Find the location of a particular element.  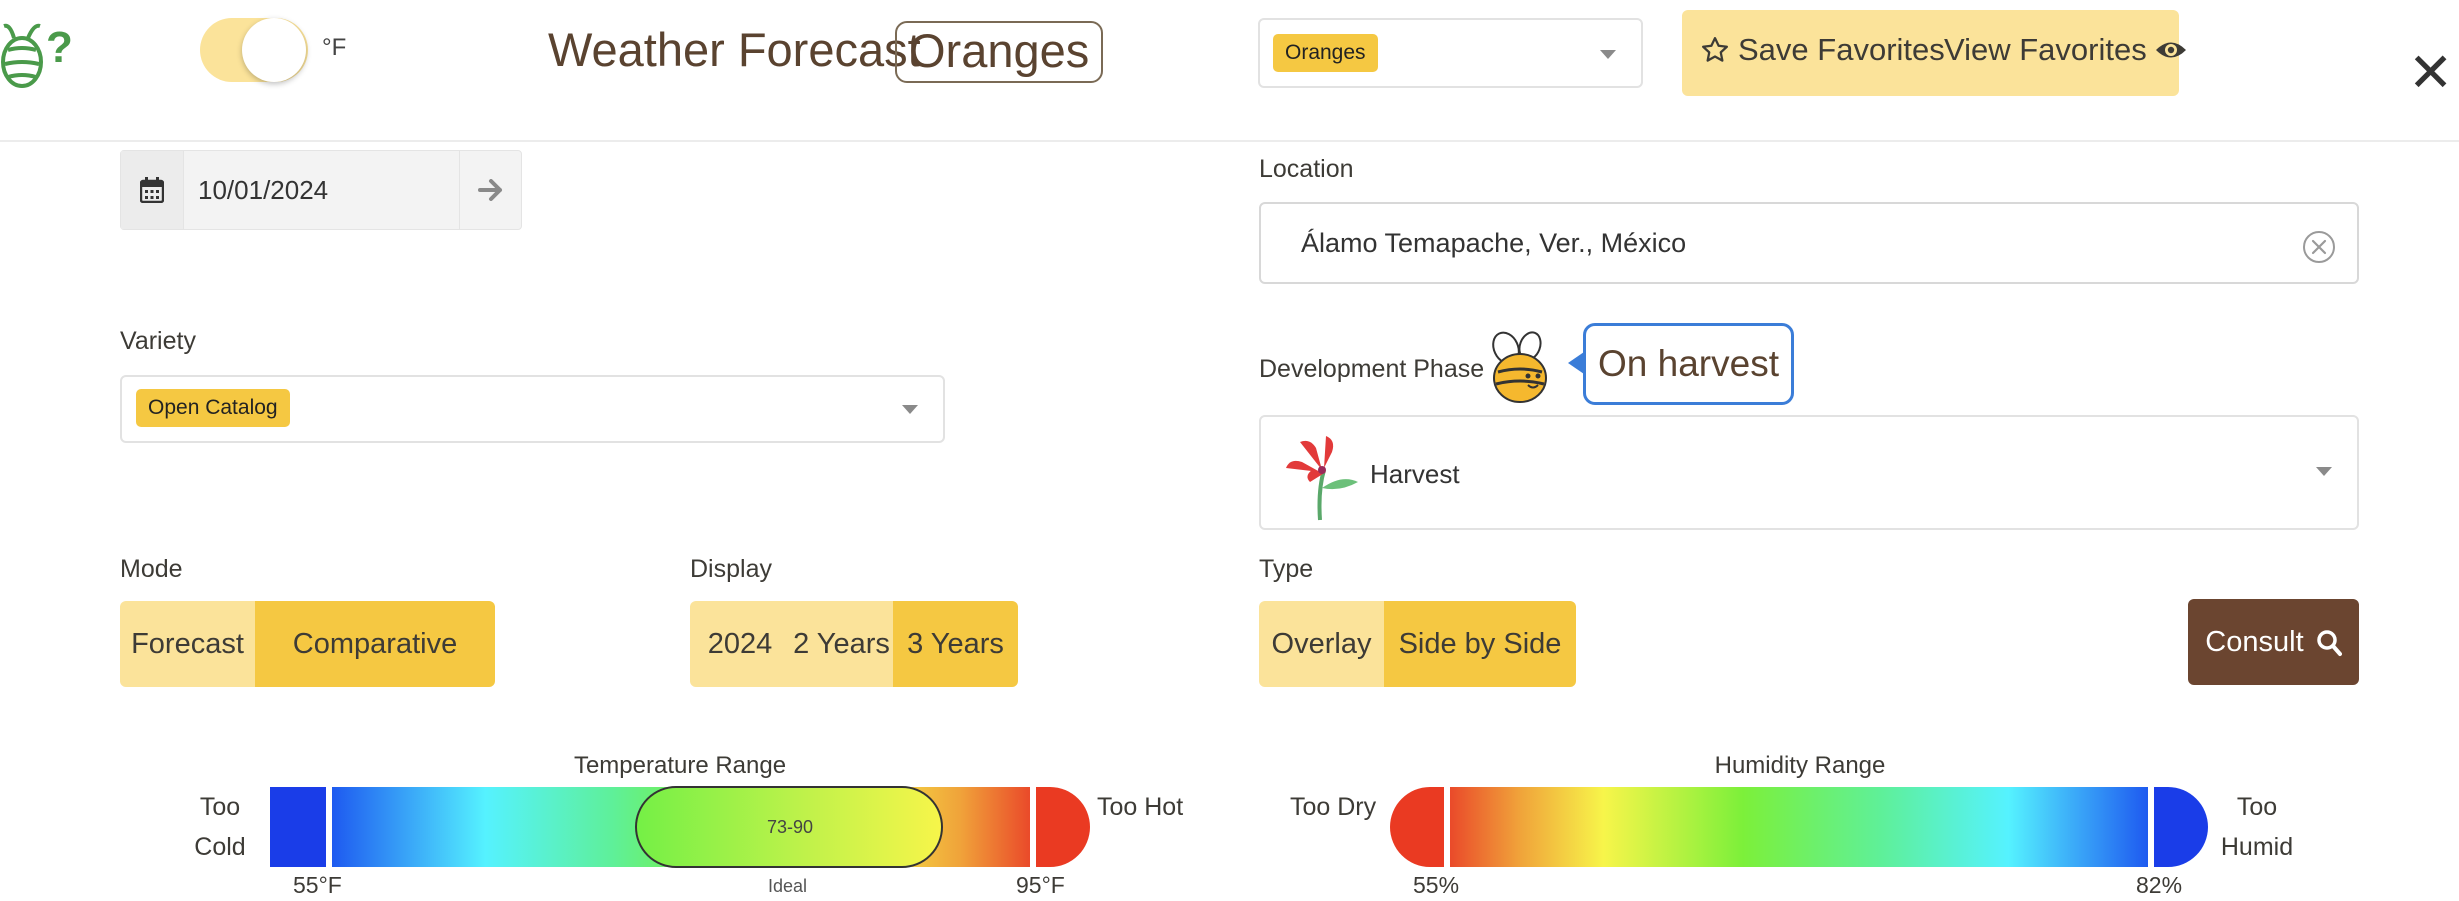

too-cold-label: Too Cold is located at coordinates (220, 827).